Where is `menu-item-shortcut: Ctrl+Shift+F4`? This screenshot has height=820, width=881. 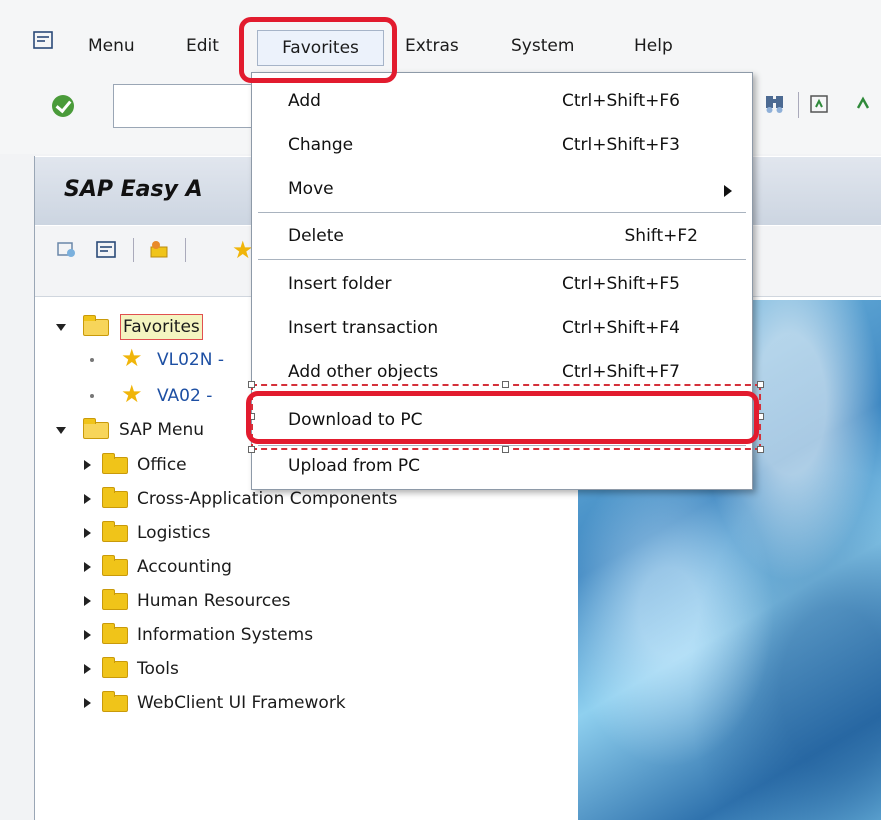 menu-item-shortcut: Ctrl+Shift+F4 is located at coordinates (621, 328).